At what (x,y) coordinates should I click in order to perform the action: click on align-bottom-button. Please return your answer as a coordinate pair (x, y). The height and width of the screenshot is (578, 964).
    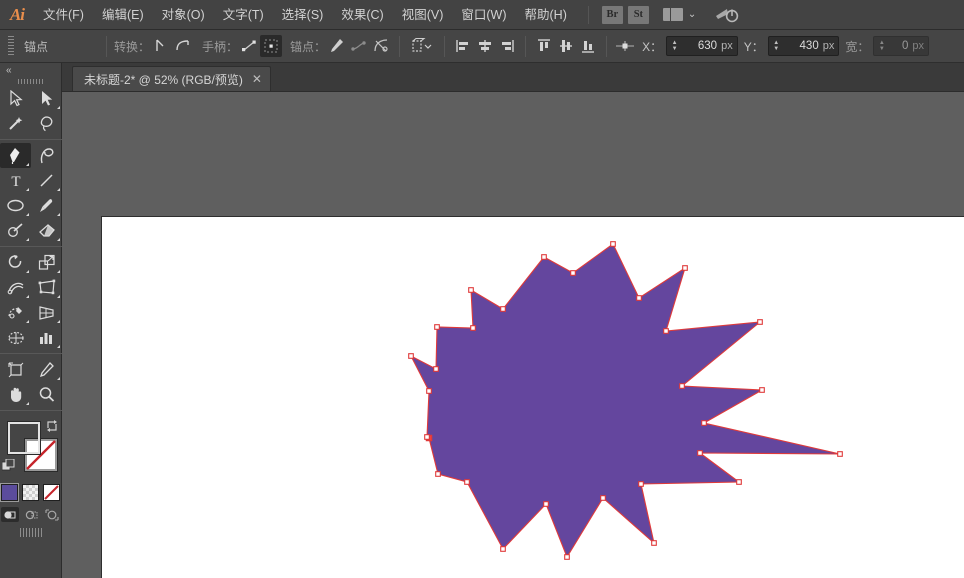
    Looking at the image, I should click on (588, 46).